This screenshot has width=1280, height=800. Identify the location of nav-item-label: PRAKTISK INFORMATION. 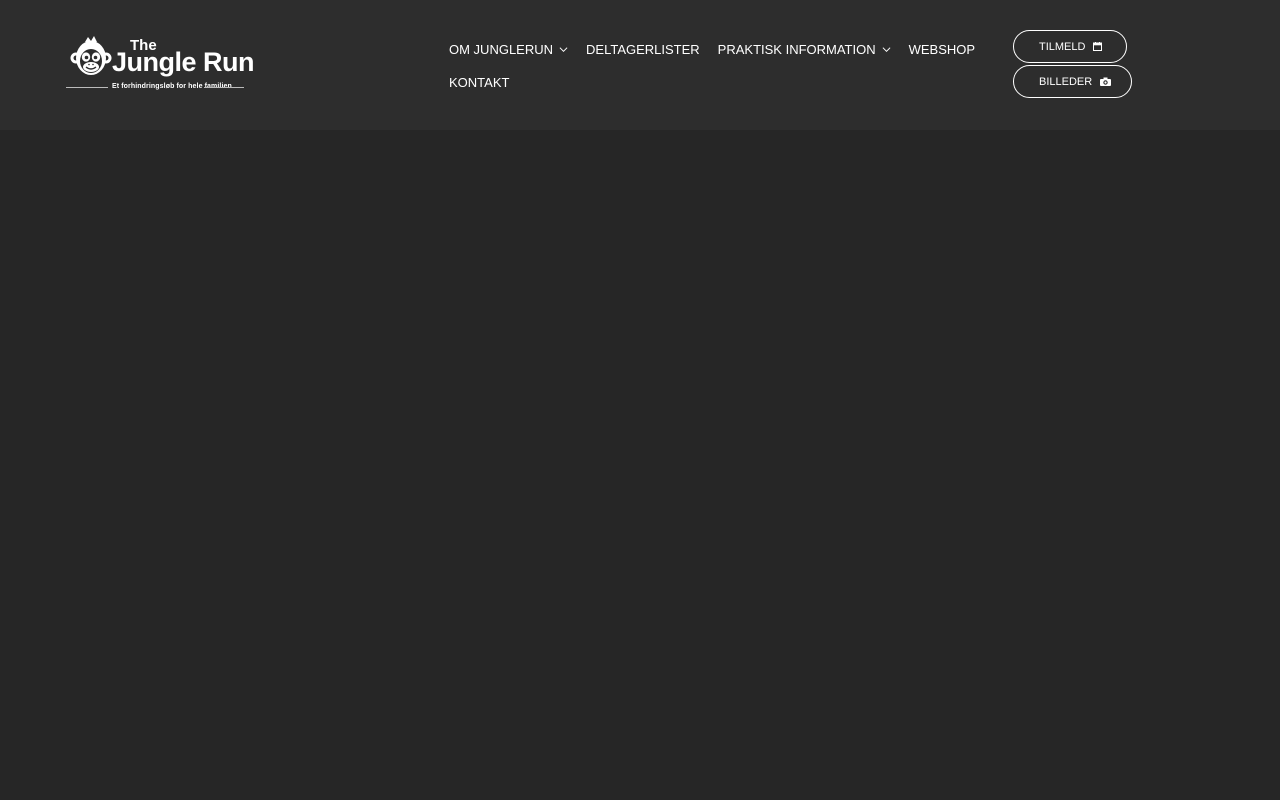
(796, 49).